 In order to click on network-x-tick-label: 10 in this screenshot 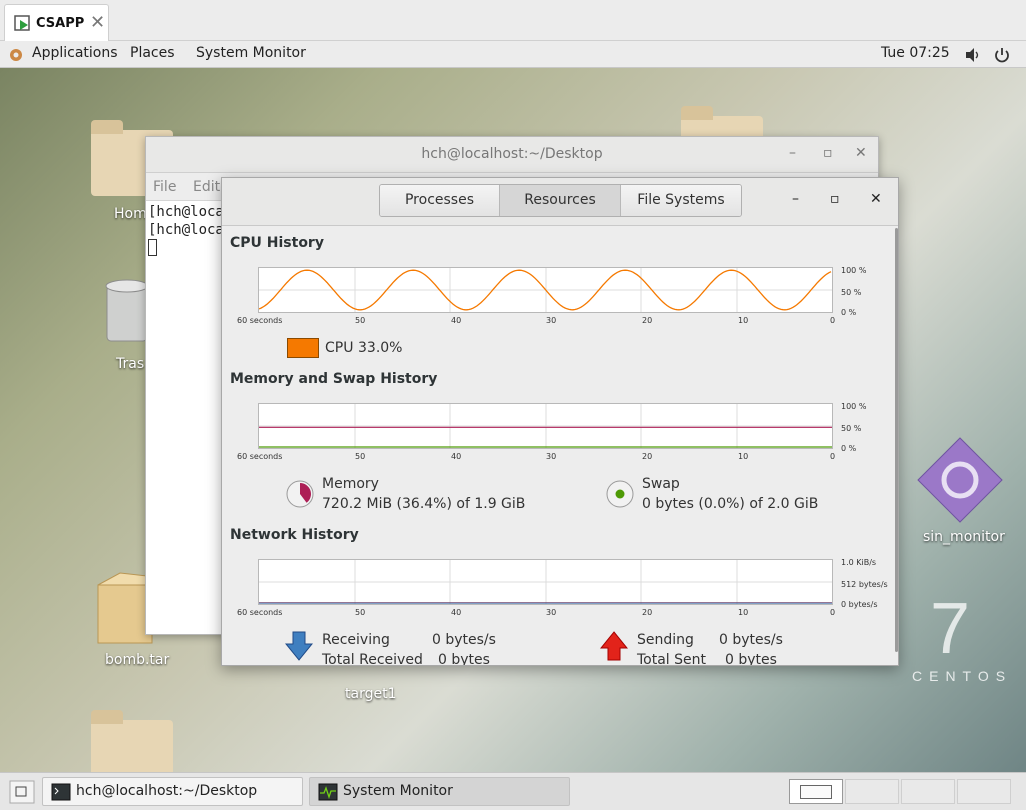, I will do `click(743, 612)`.